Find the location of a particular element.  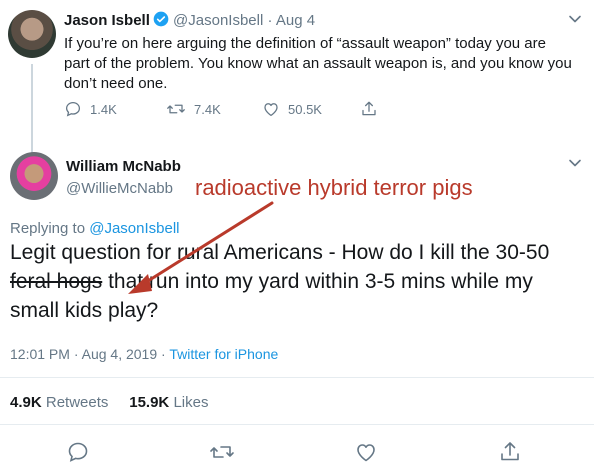

replying-label: Replying to is located at coordinates (48, 228).